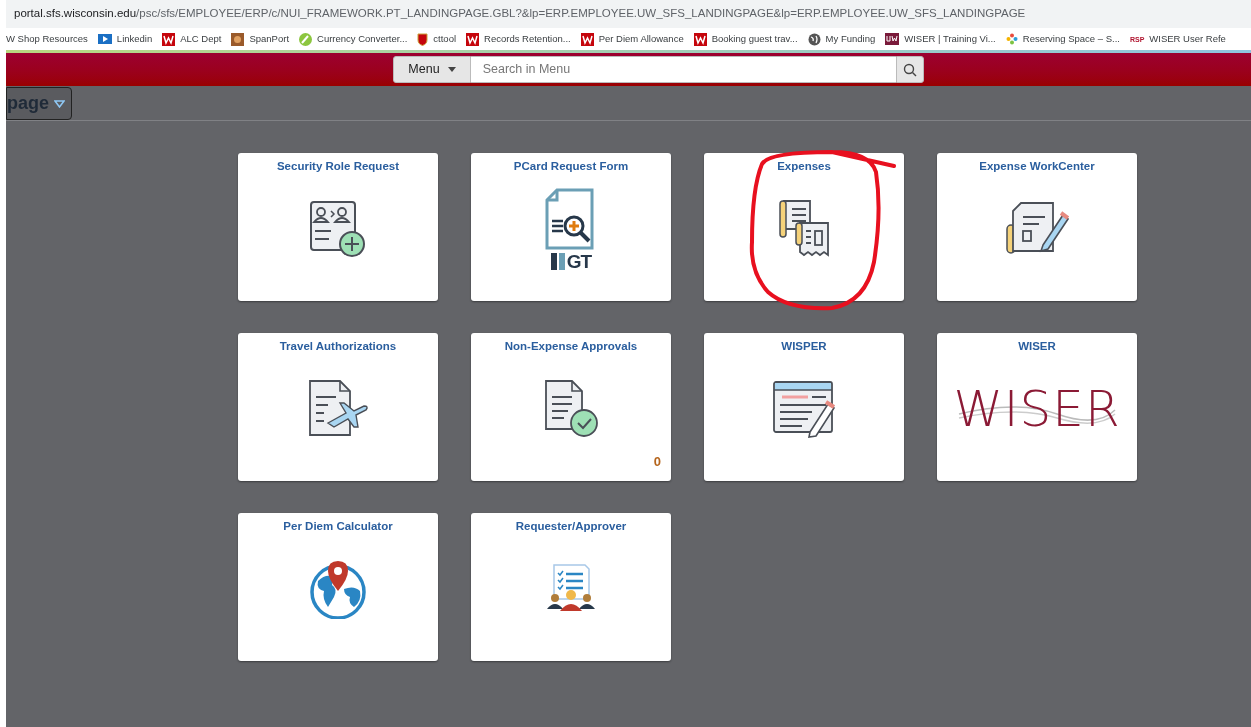  What do you see at coordinates (260, 39) in the screenshot?
I see `bookmark: SpanPort` at bounding box center [260, 39].